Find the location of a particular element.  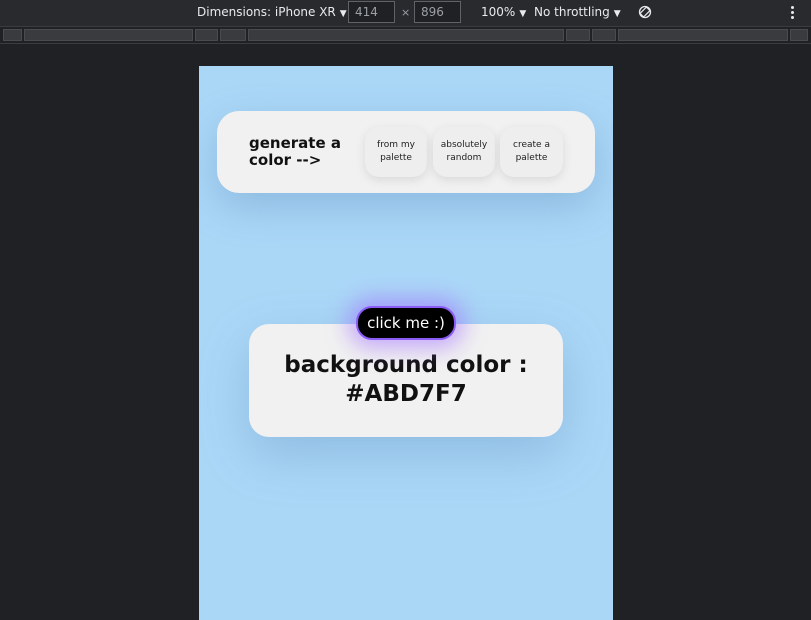

color-display-card: background color : #ABD7F7 is located at coordinates (406, 380).